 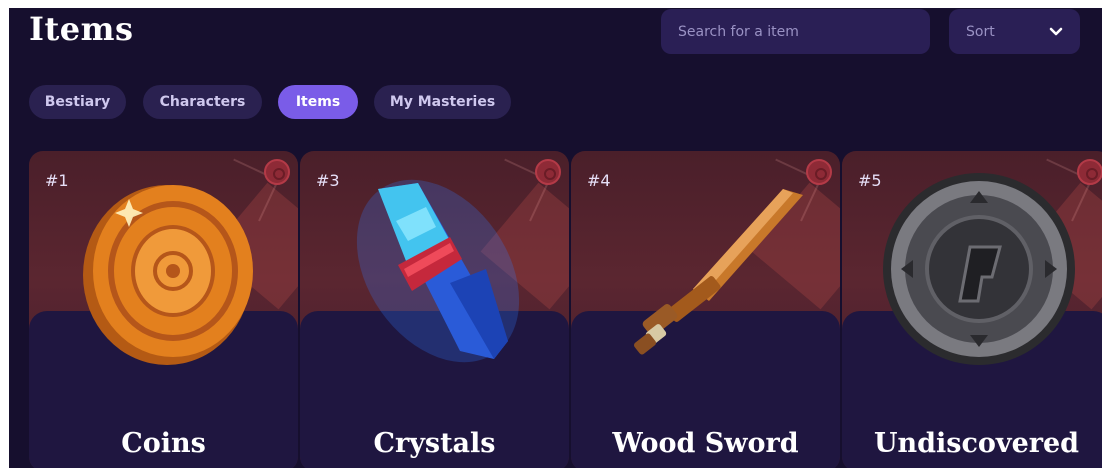 What do you see at coordinates (979, 269) in the screenshot?
I see `locked-medallion-icon` at bounding box center [979, 269].